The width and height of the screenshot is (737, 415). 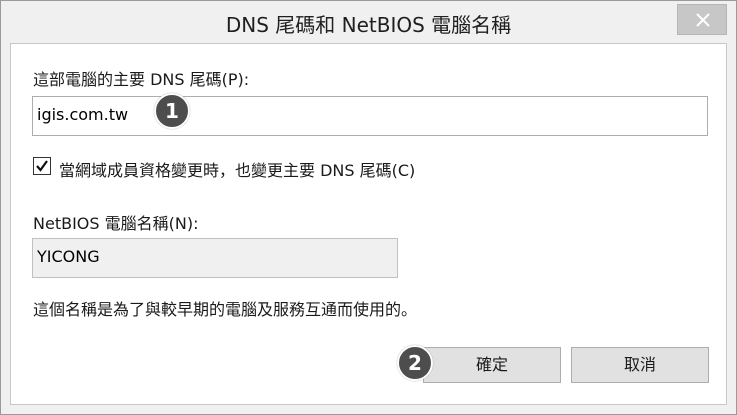 What do you see at coordinates (116, 223) in the screenshot?
I see `netbios-name-label: NetBIOS 電腦名稱(N):` at bounding box center [116, 223].